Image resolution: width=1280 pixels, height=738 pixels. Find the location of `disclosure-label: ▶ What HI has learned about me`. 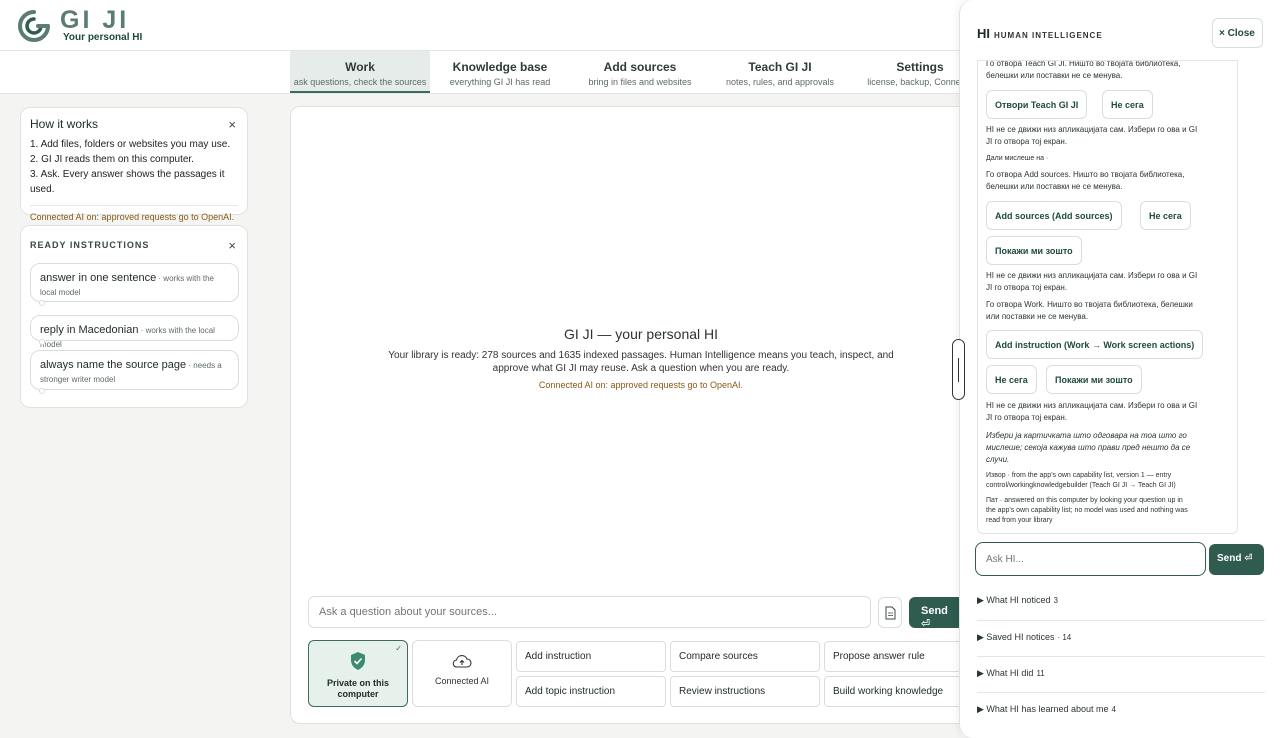

disclosure-label: ▶ What HI has learned about me is located at coordinates (1043, 709).